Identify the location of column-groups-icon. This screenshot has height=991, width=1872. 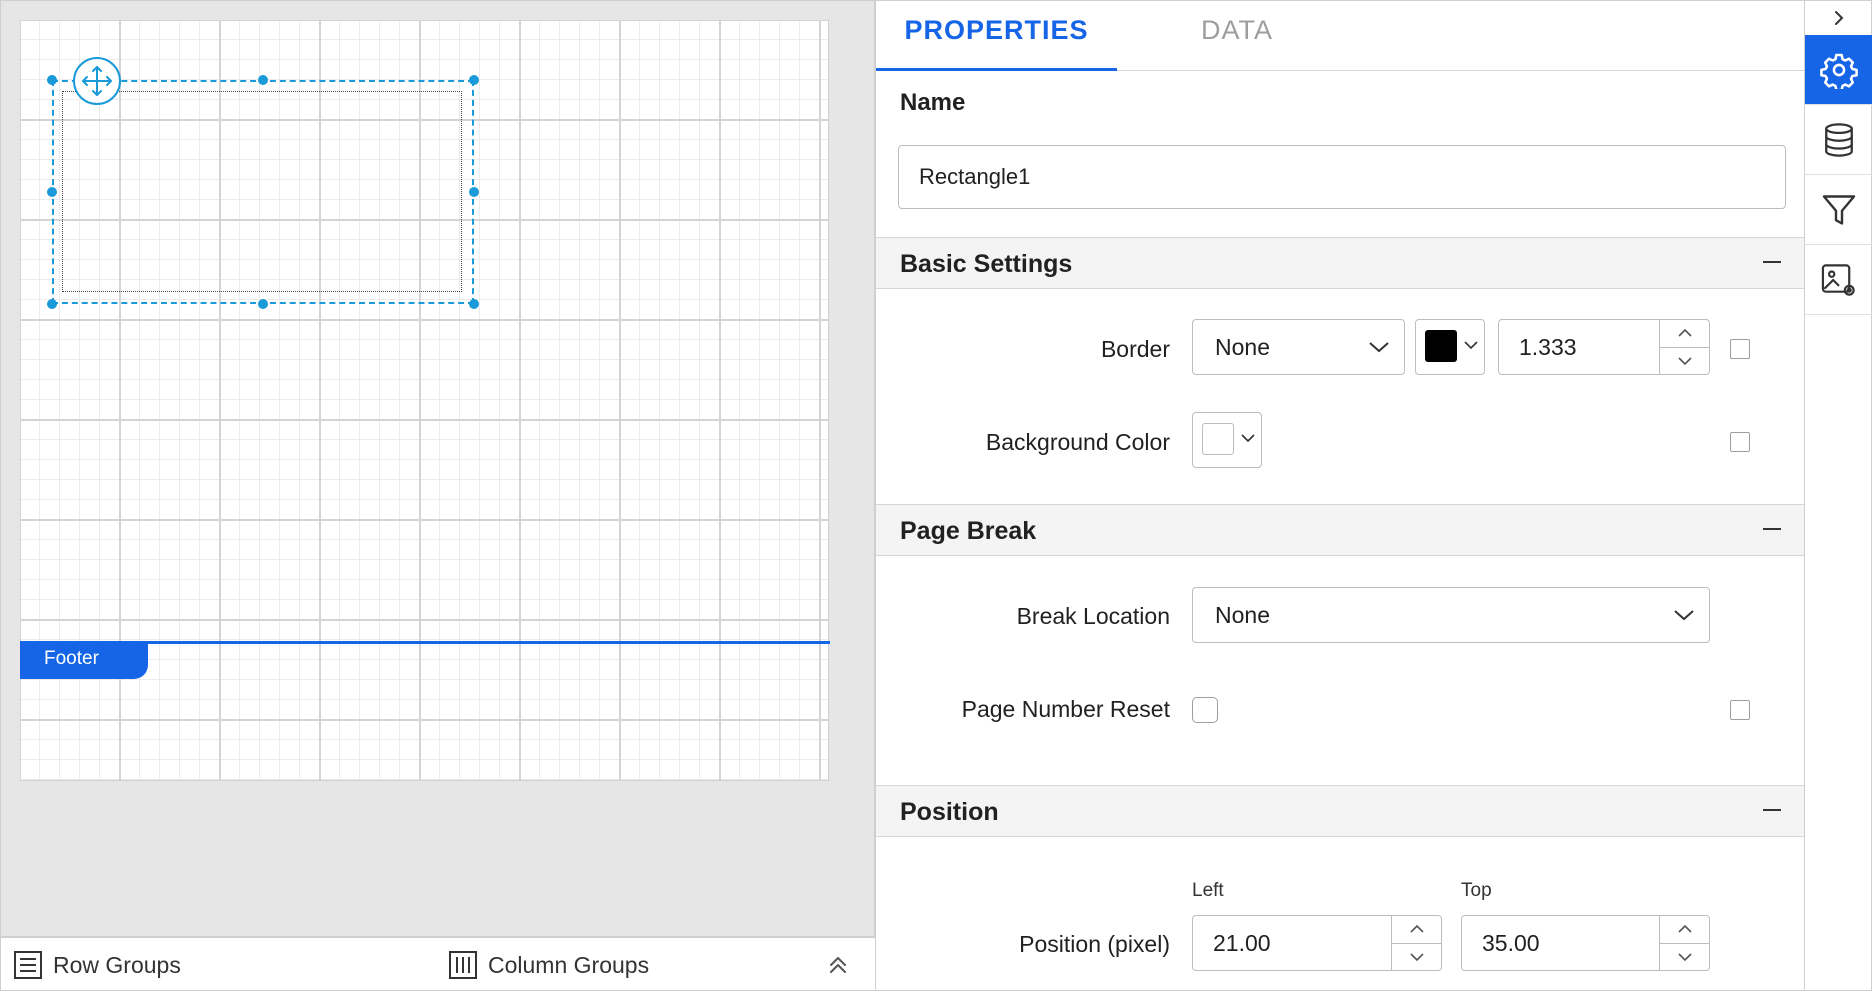
(463, 965).